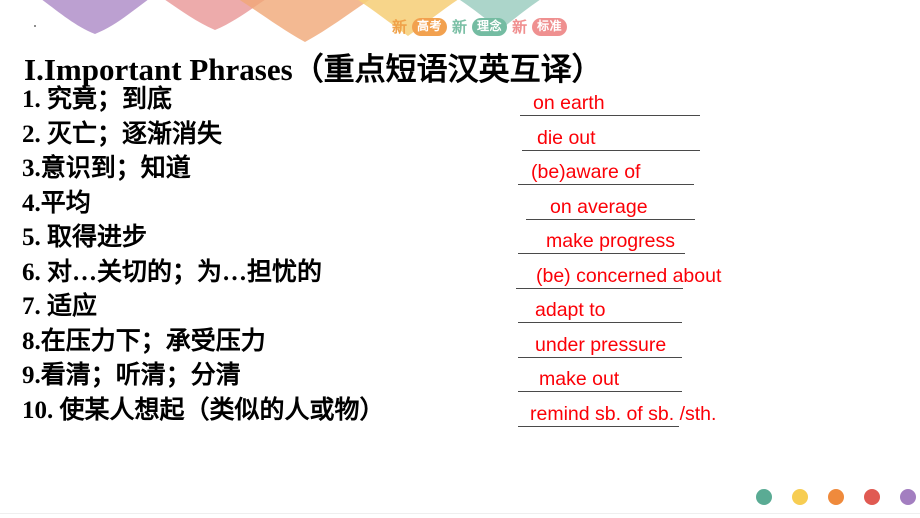 The height and width of the screenshot is (518, 920). What do you see at coordinates (579, 379) in the screenshot?
I see `phrase-answer: make out` at bounding box center [579, 379].